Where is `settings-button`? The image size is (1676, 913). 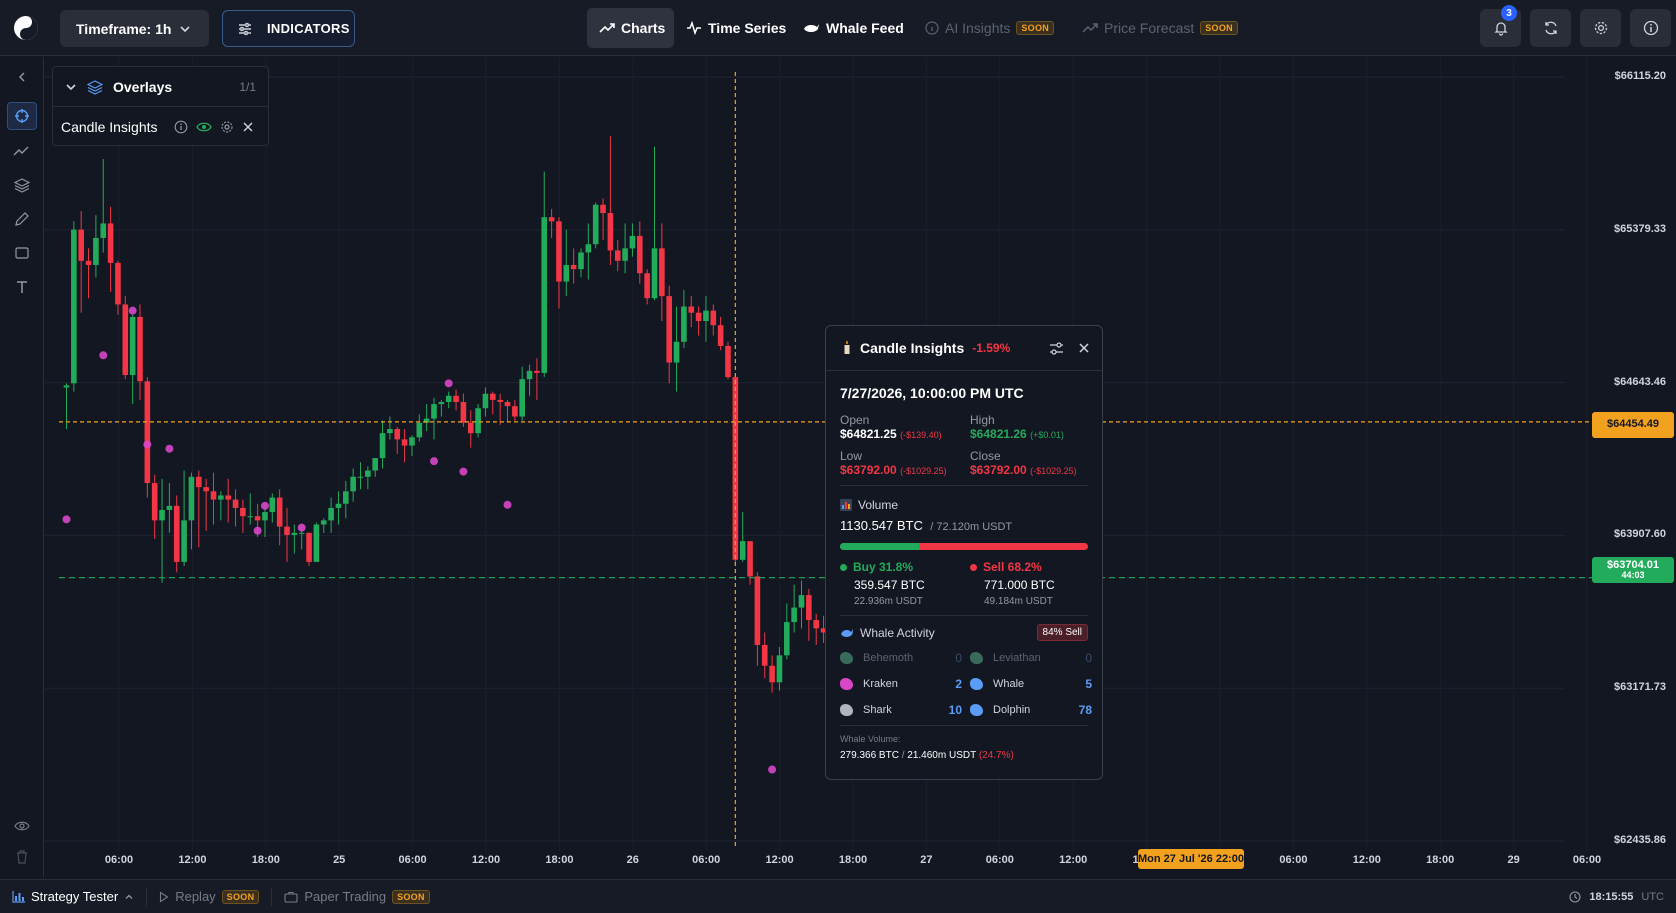
settings-button is located at coordinates (1600, 28).